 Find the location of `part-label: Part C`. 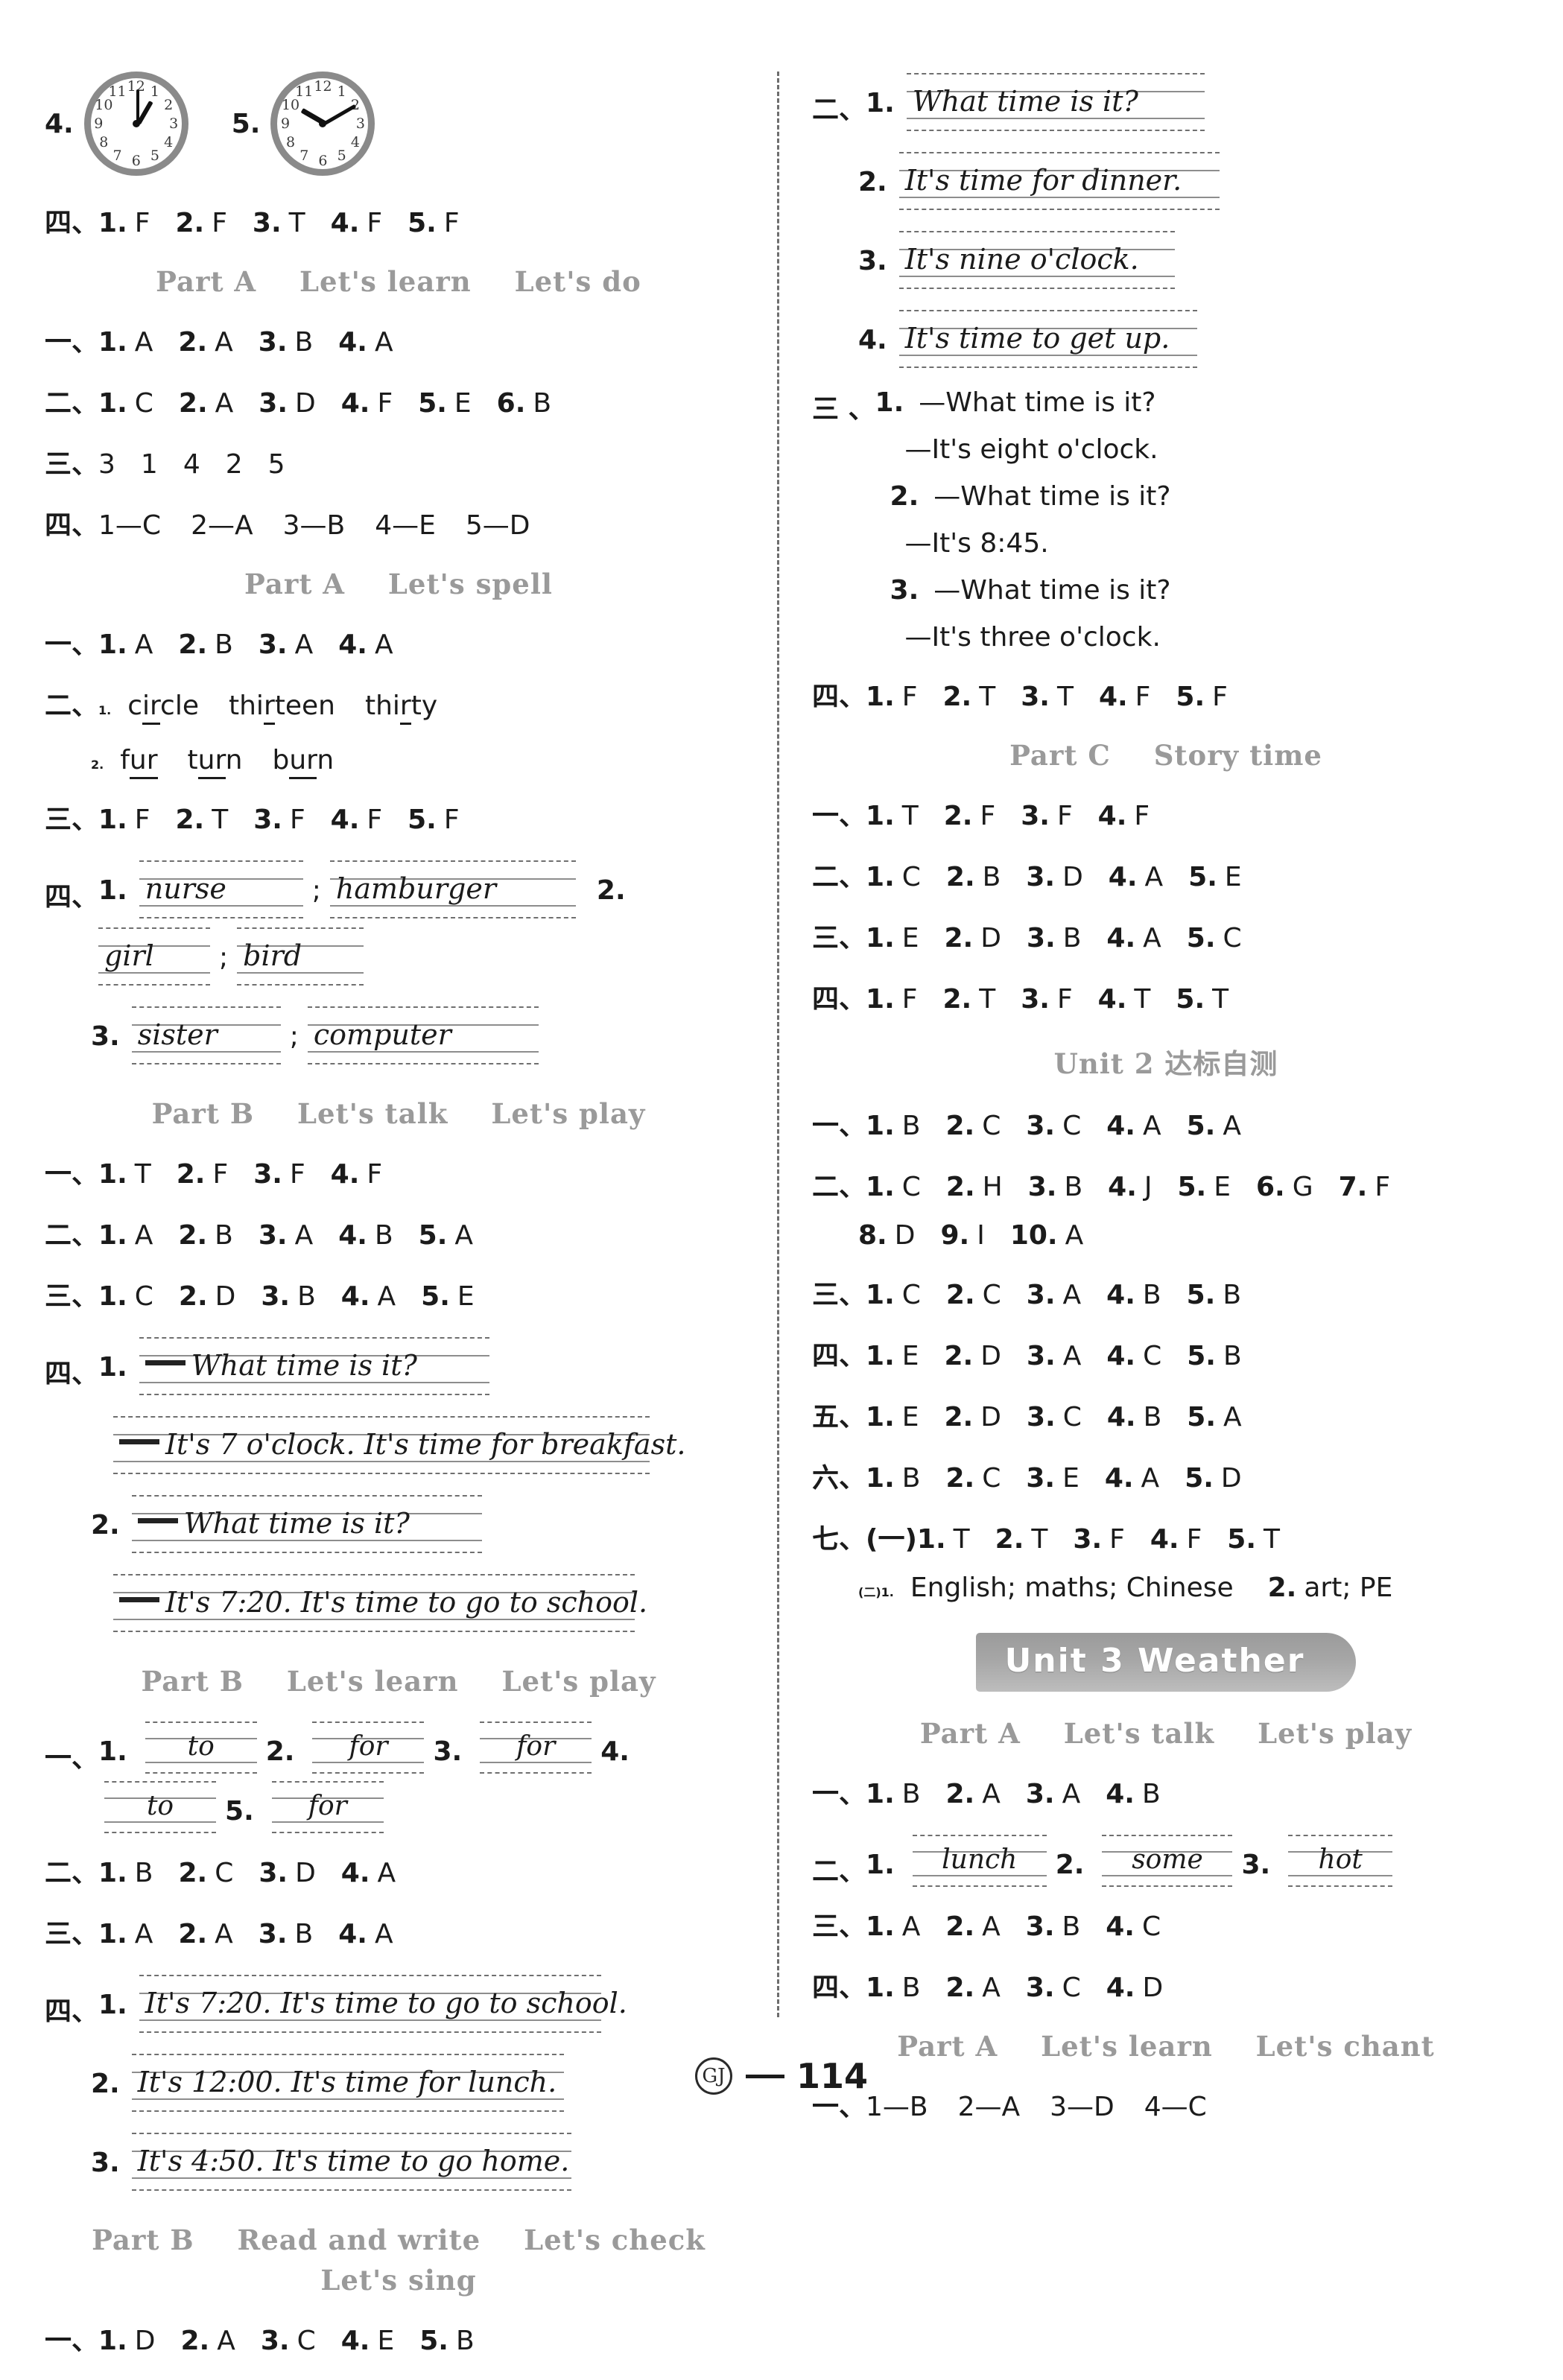

part-label: Part C is located at coordinates (1060, 755).